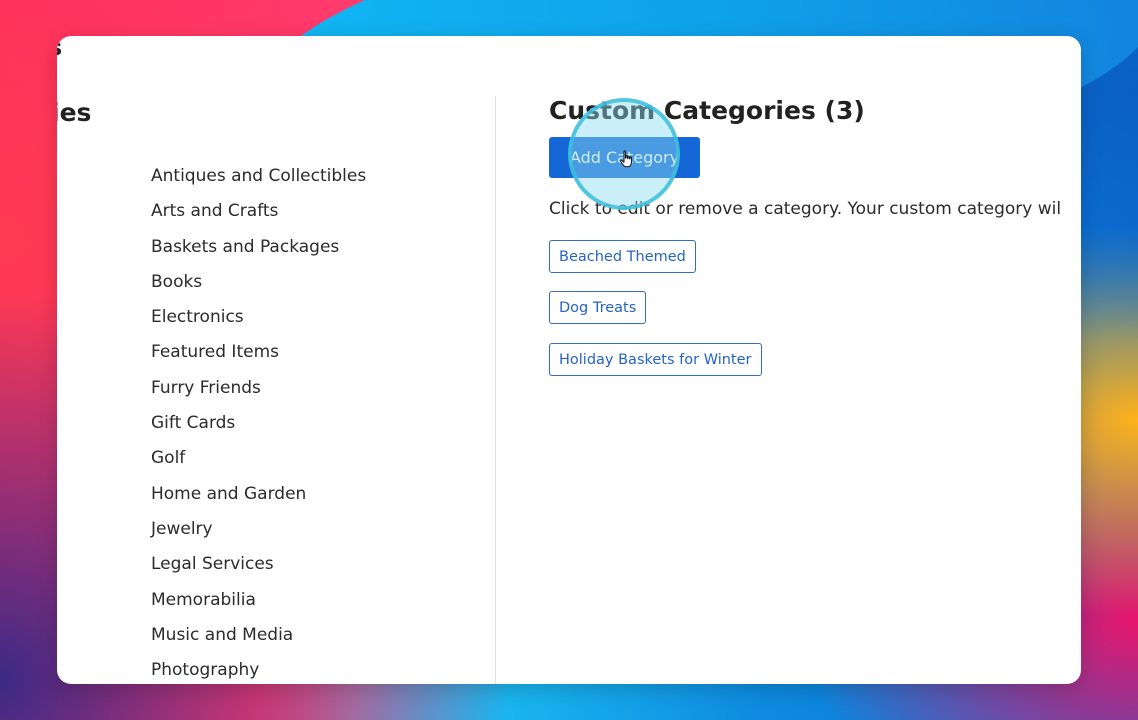 The width and height of the screenshot is (1138, 720). I want to click on category-item: Gift Cards, so click(258, 427).